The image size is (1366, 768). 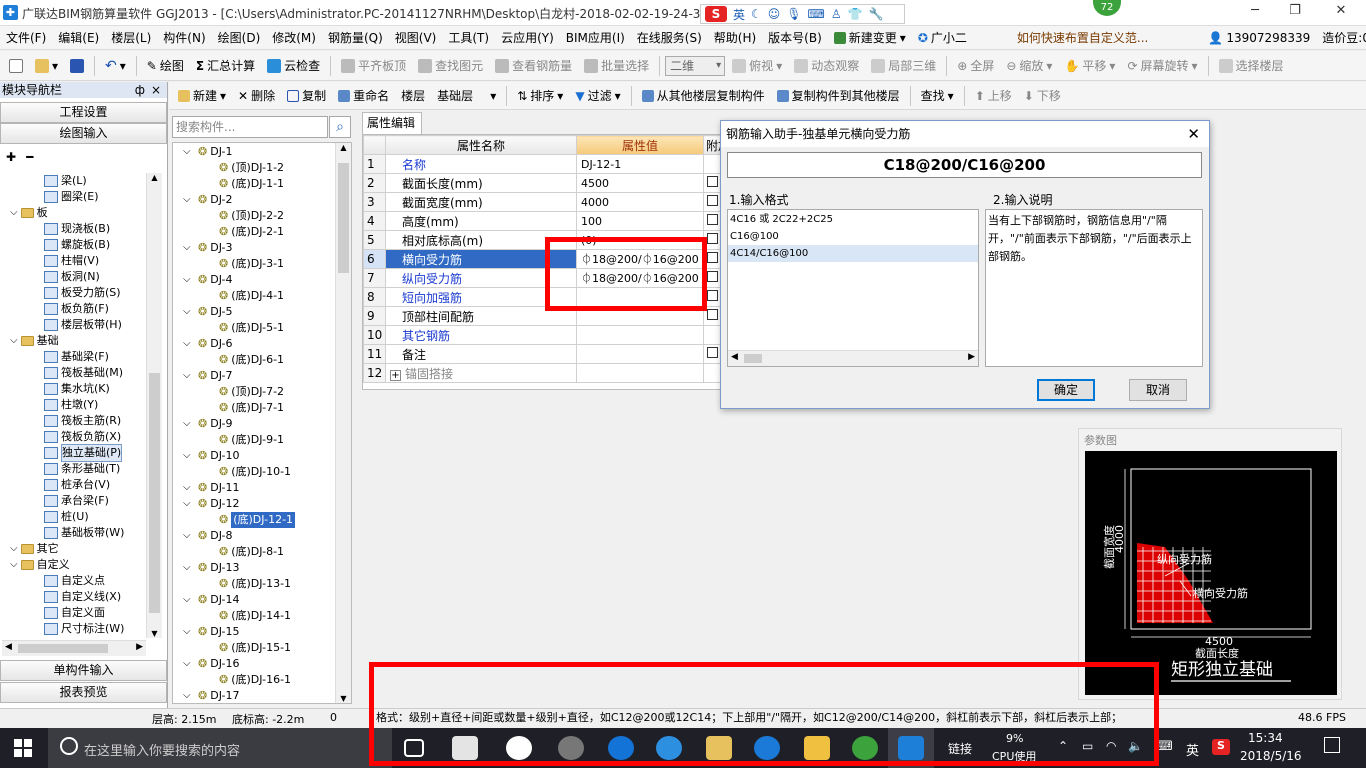 I want to click on draw-button: ✎ 绘图, so click(x=165, y=66).